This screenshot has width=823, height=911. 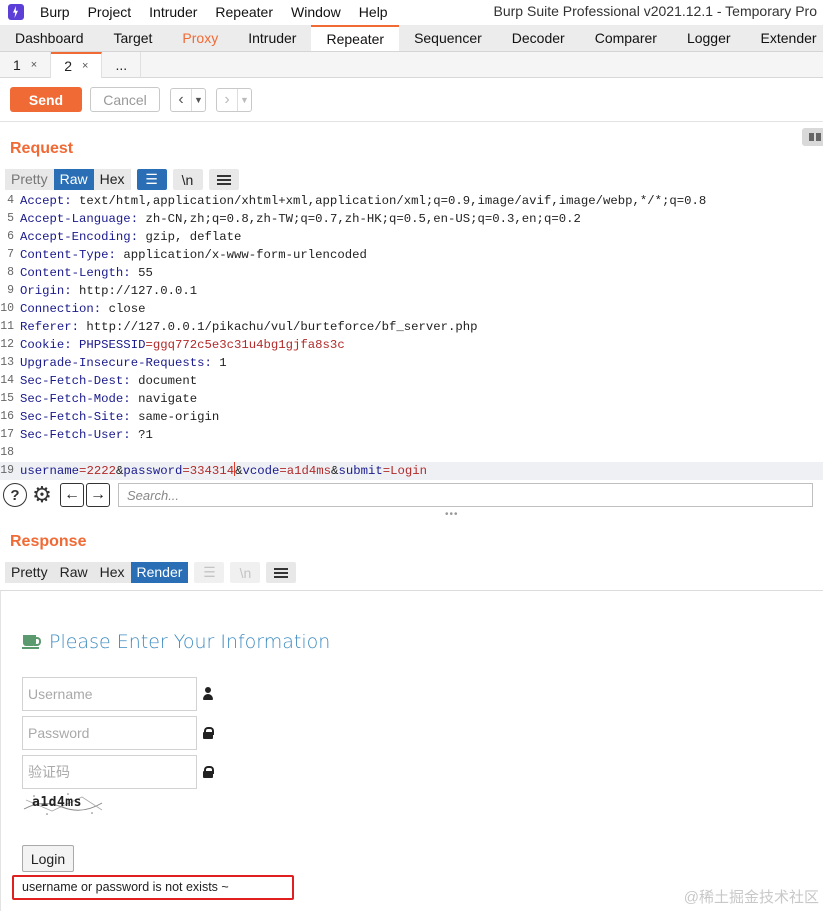 I want to click on repeater-tab-1: 1 ×, so click(x=26, y=65).